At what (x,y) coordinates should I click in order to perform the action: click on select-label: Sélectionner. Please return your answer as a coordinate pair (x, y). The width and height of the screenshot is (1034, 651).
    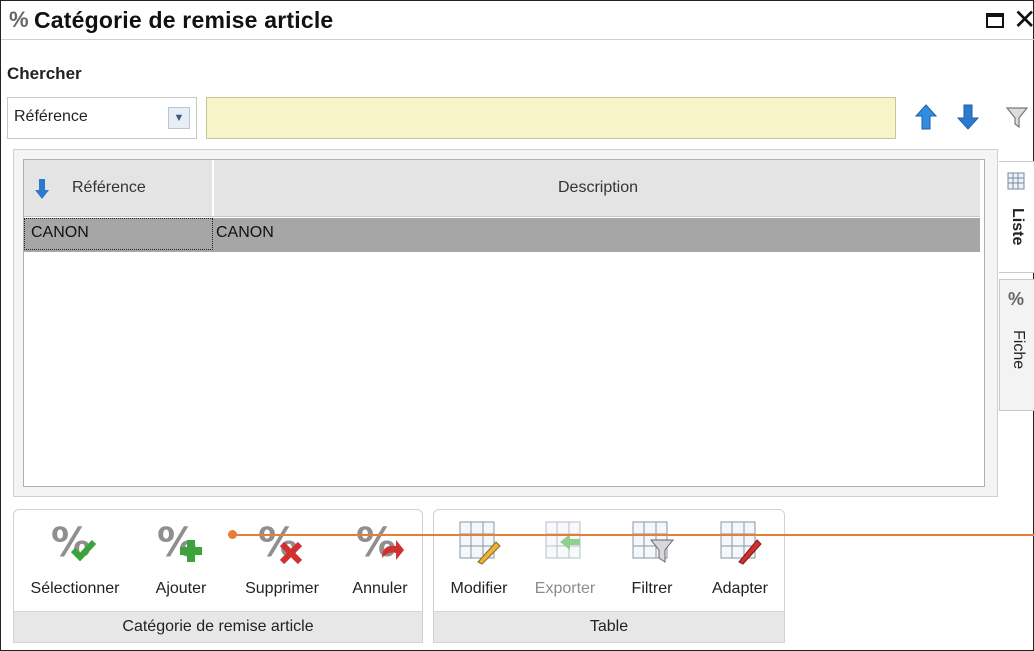
    Looking at the image, I should click on (75, 588).